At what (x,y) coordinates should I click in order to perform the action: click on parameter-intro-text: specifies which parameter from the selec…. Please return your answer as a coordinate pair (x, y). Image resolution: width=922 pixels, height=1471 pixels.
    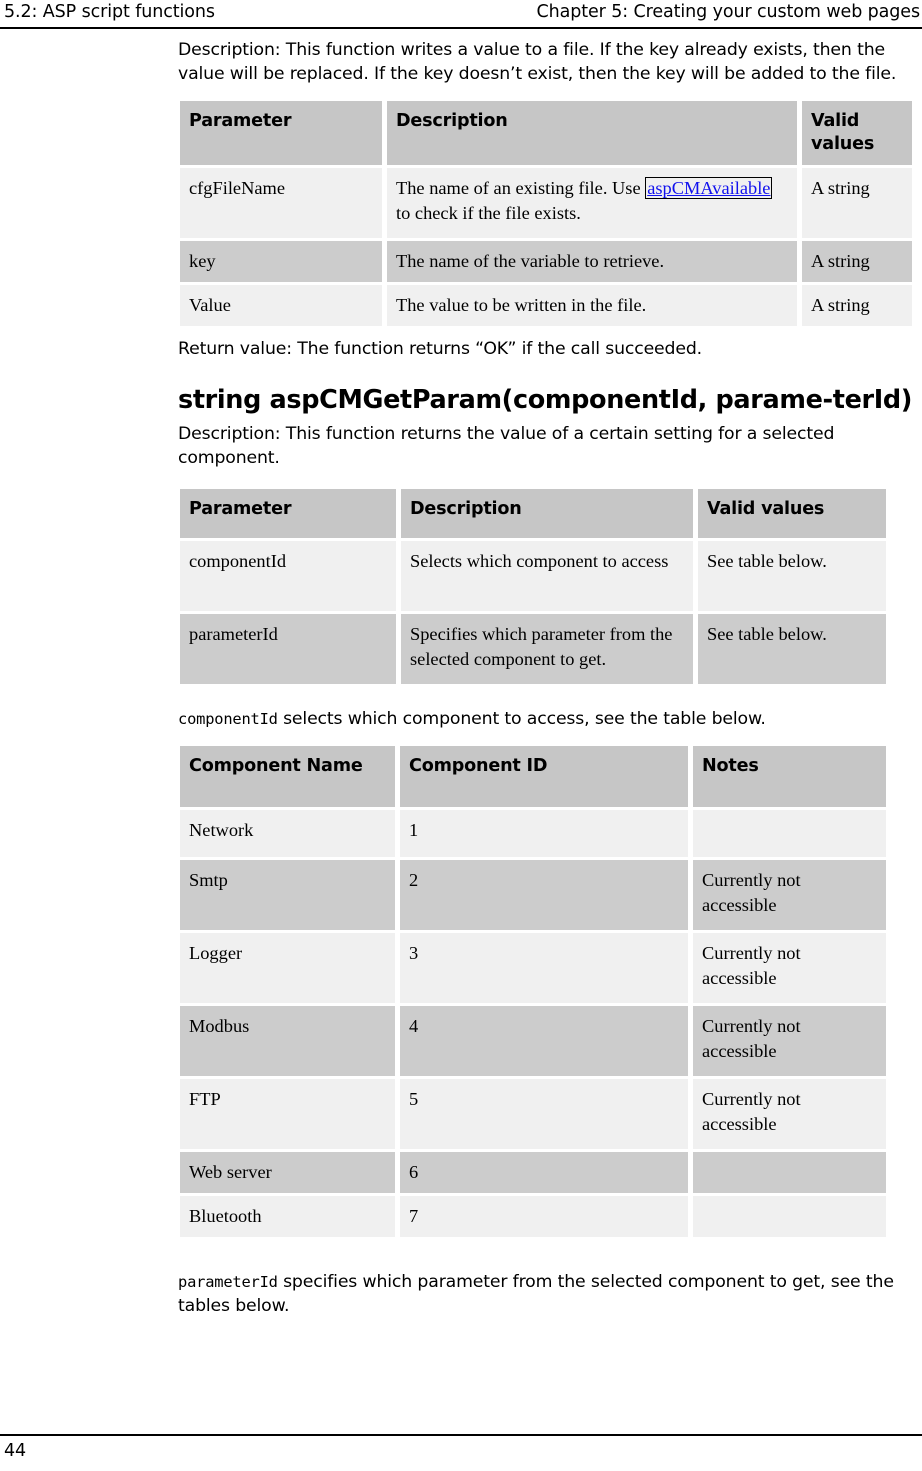
    Looking at the image, I should click on (536, 1294).